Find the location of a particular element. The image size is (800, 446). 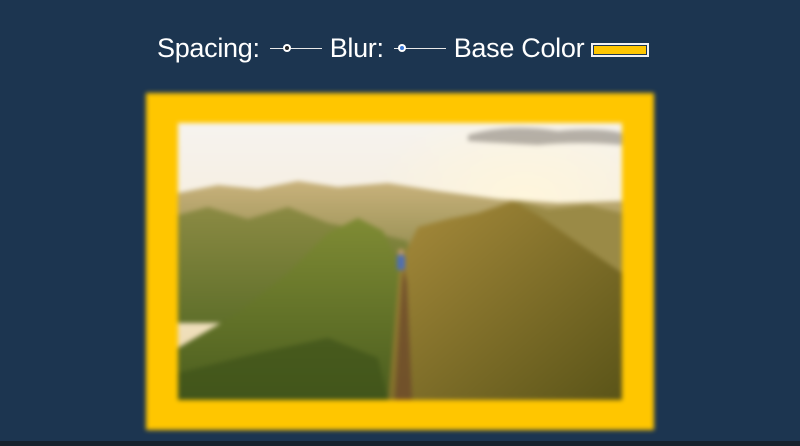

hiker is located at coordinates (401, 262).